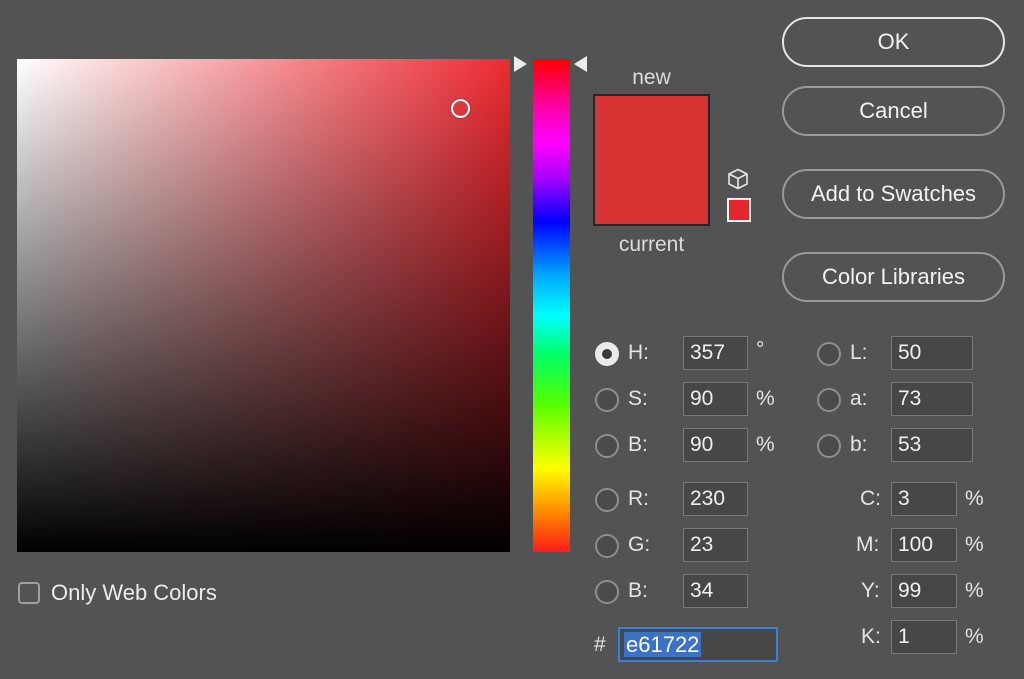 The width and height of the screenshot is (1024, 679). I want to click on saturation-unit: %, so click(765, 398).